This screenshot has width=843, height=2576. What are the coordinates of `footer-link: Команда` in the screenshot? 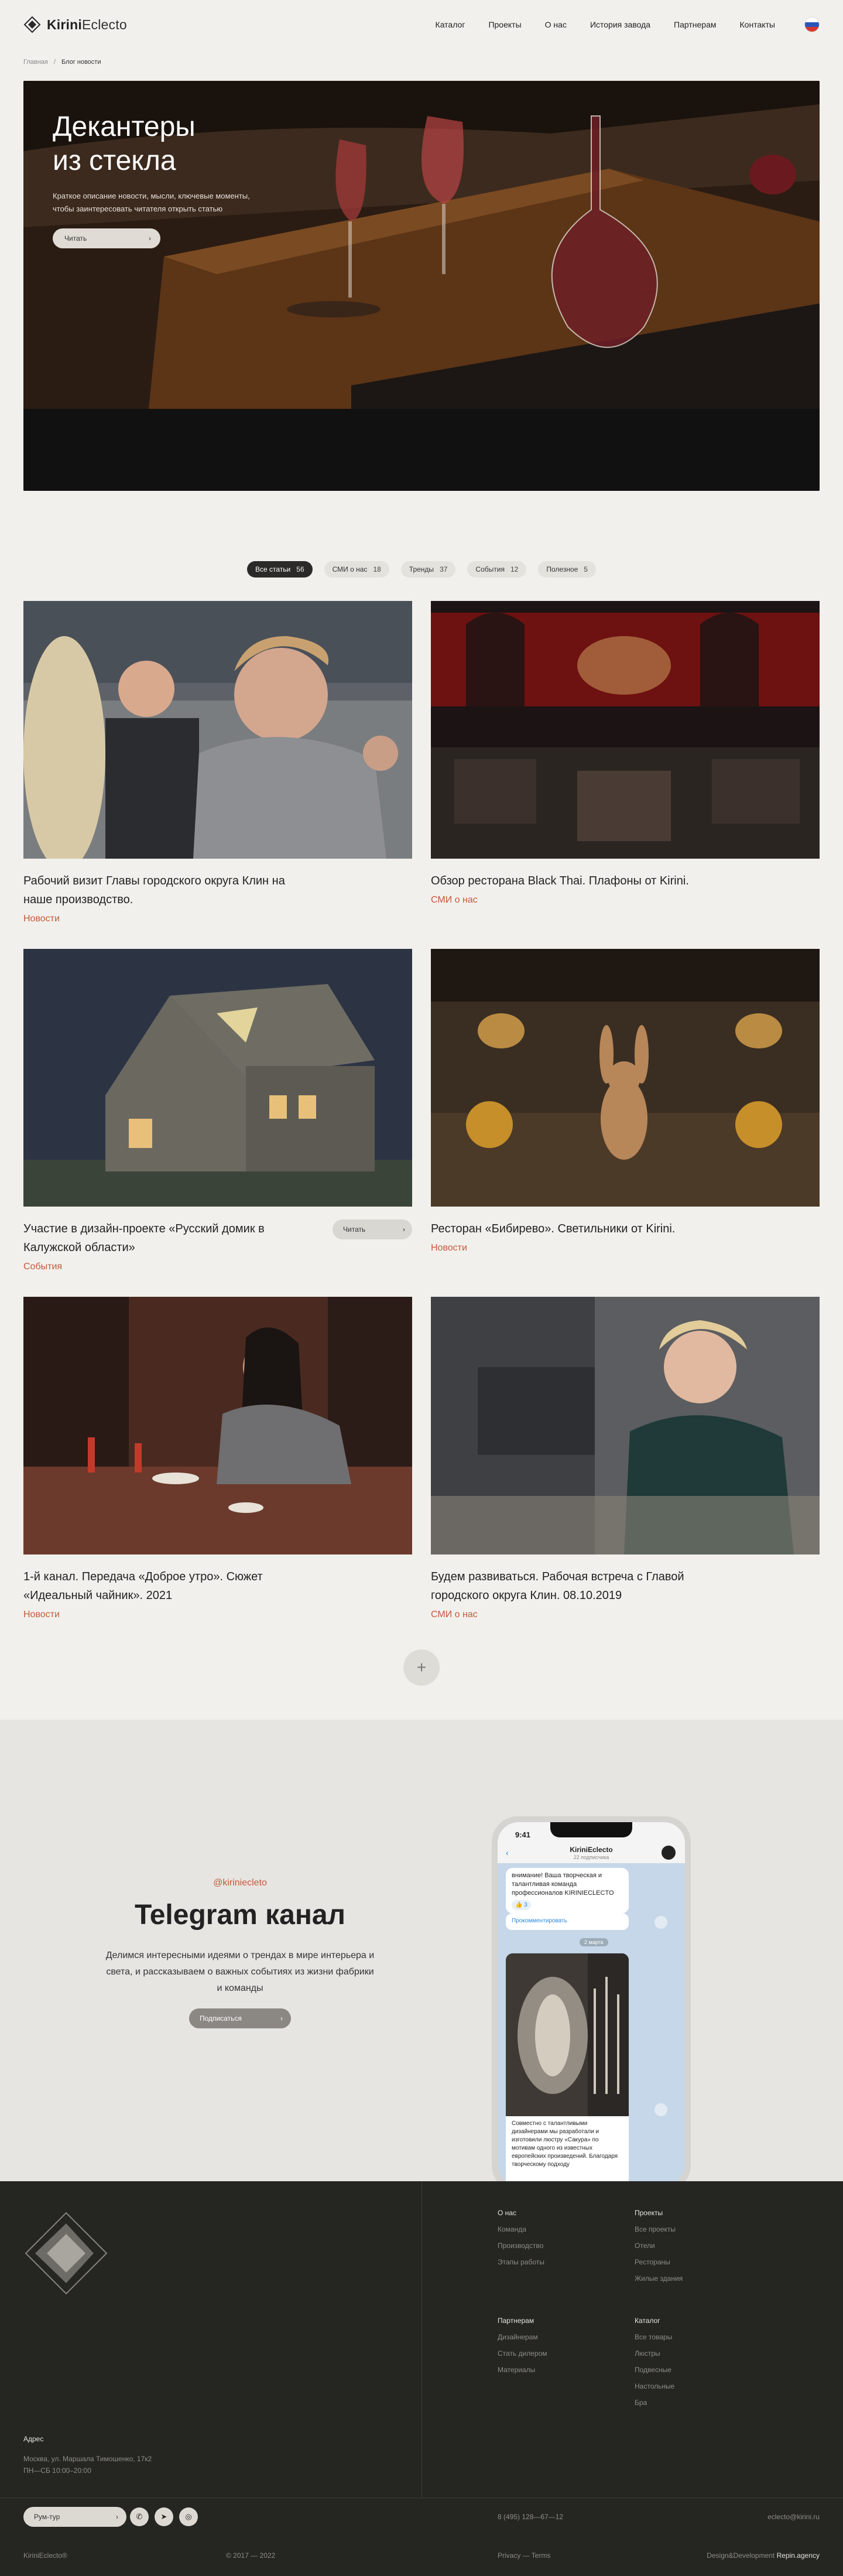 It's located at (521, 2229).